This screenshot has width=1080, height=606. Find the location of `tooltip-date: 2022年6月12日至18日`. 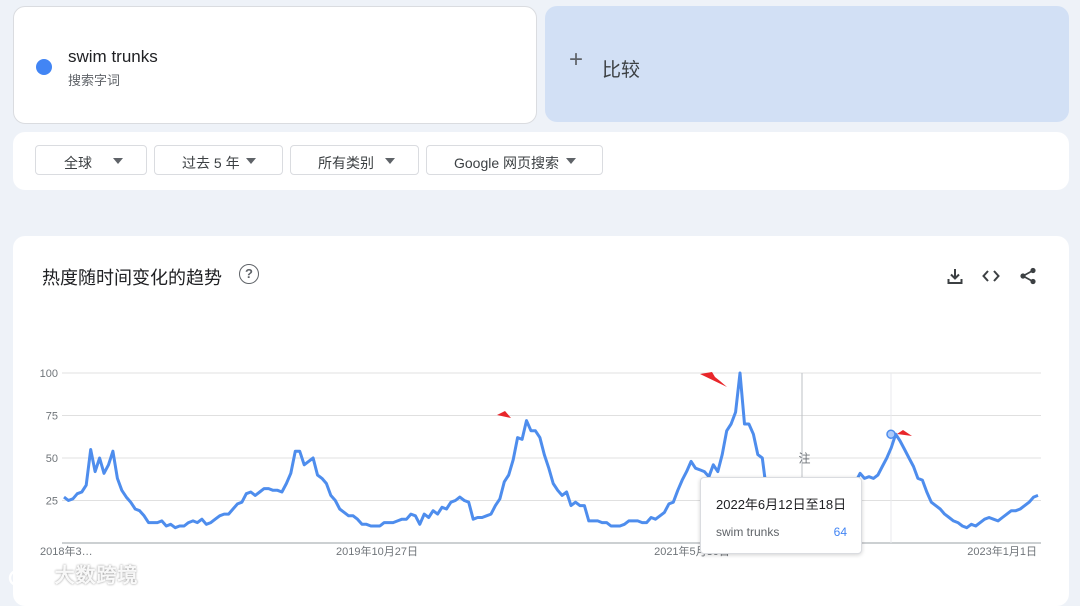

tooltip-date: 2022年6月12日至18日 is located at coordinates (781, 504).